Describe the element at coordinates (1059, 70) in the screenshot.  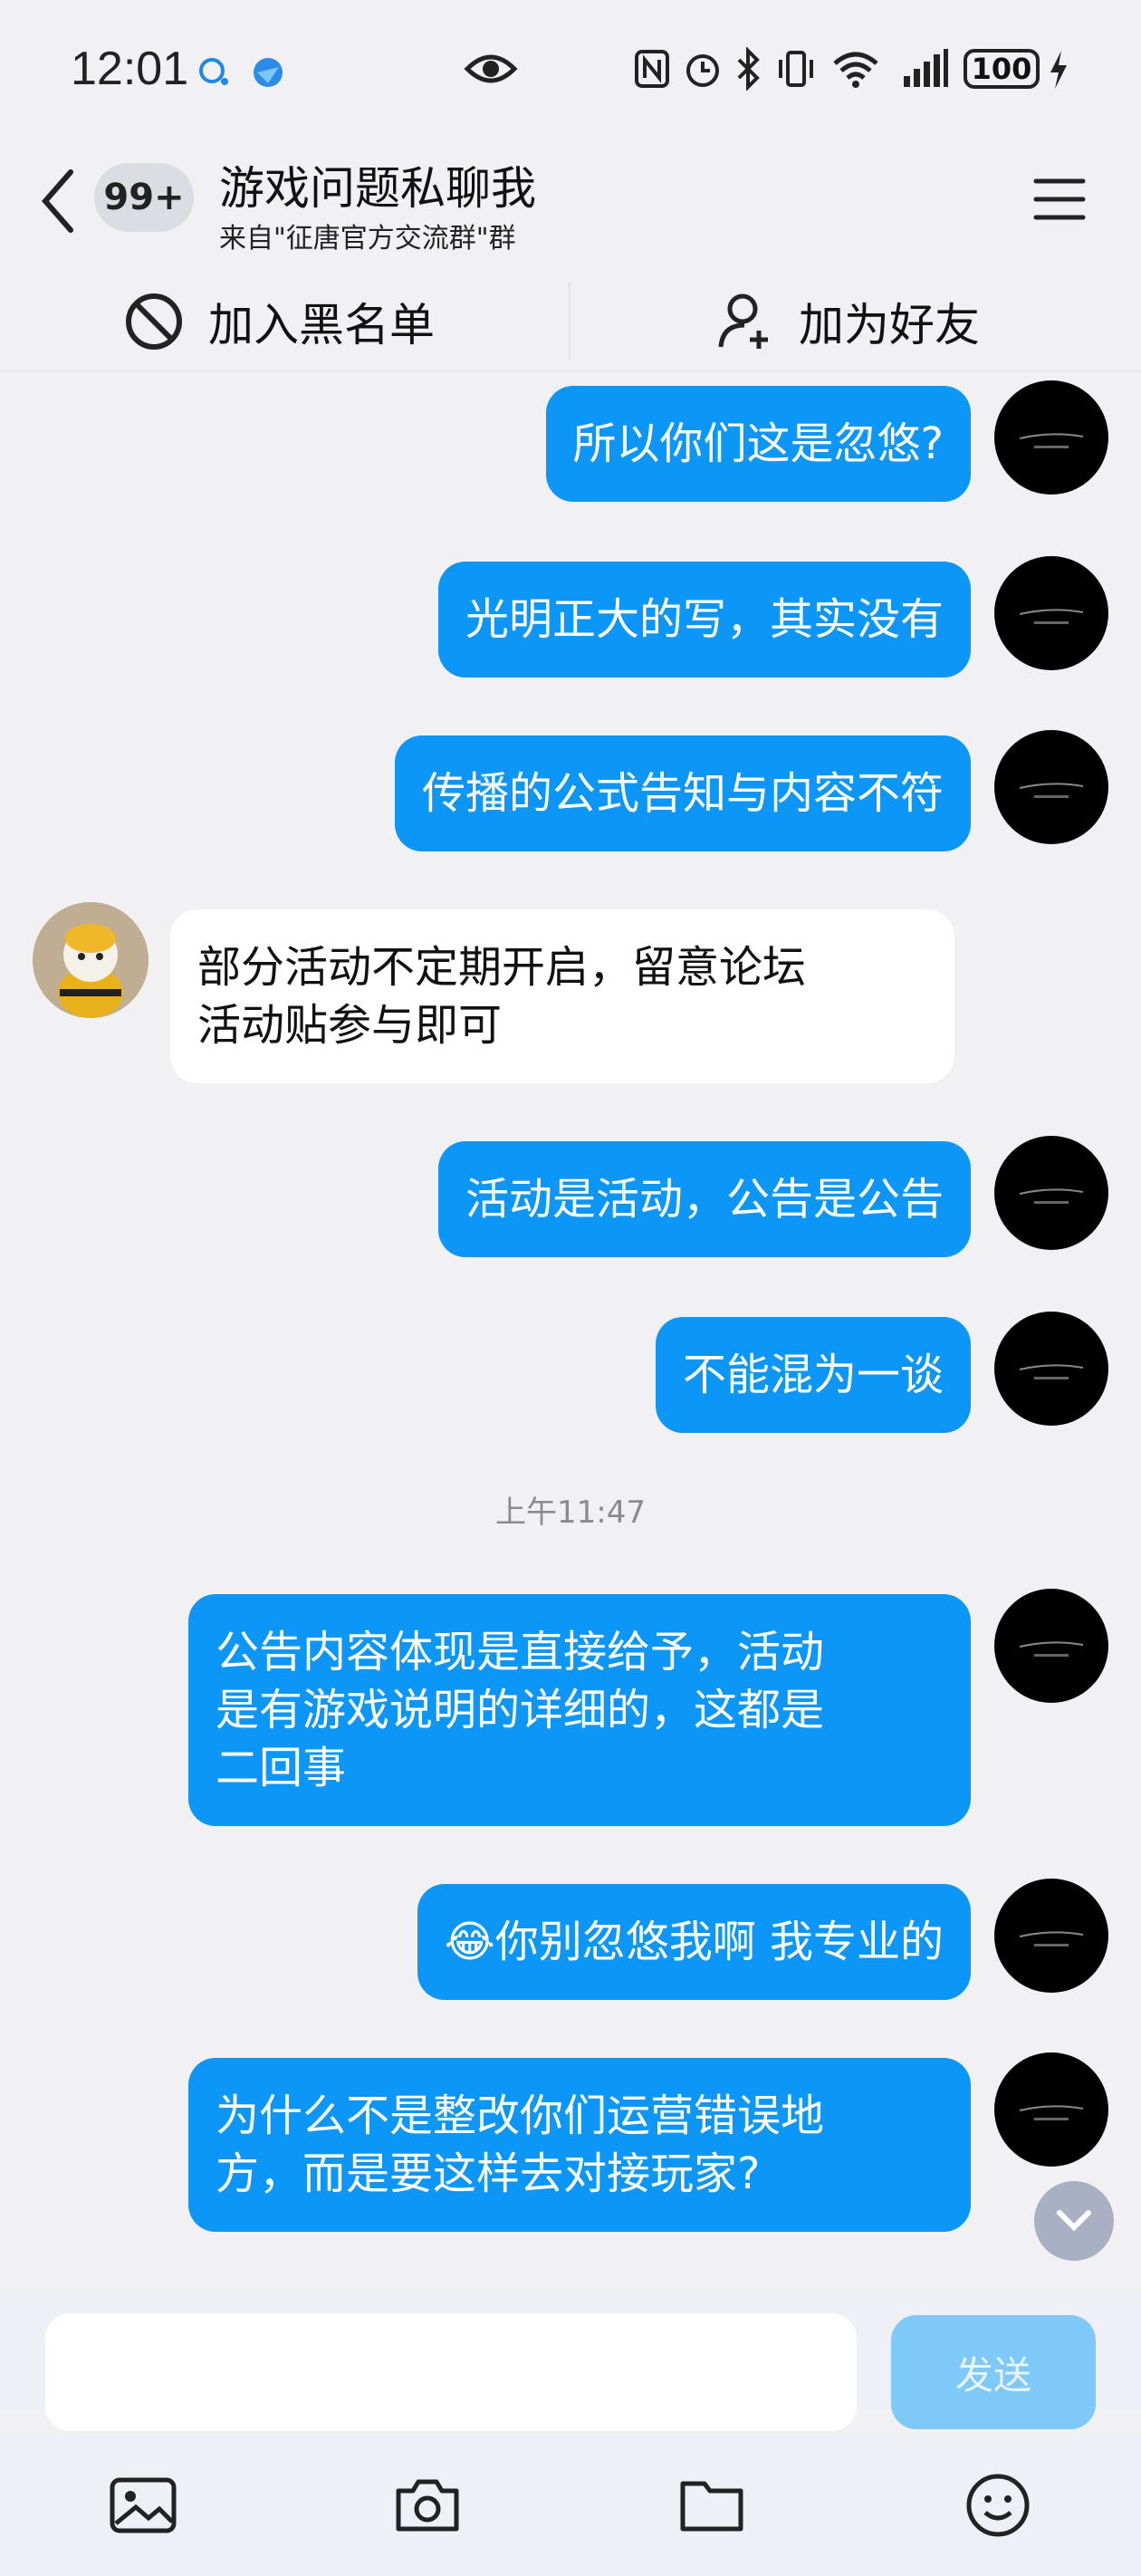
I see `charging-icon` at that location.